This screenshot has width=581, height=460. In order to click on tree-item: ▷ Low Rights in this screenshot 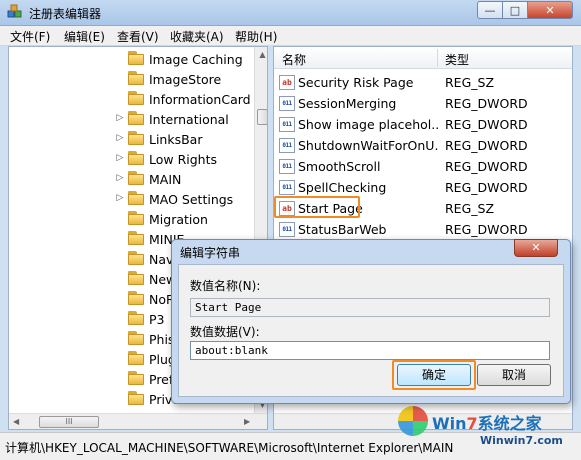, I will do `click(132, 159)`.